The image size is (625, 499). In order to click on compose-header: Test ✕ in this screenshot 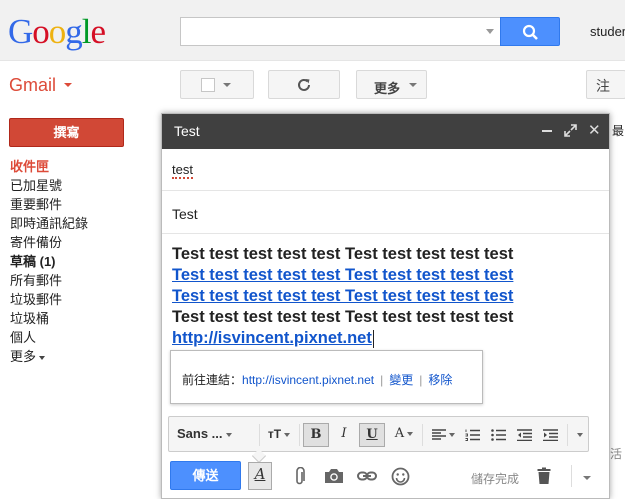, I will do `click(385, 131)`.